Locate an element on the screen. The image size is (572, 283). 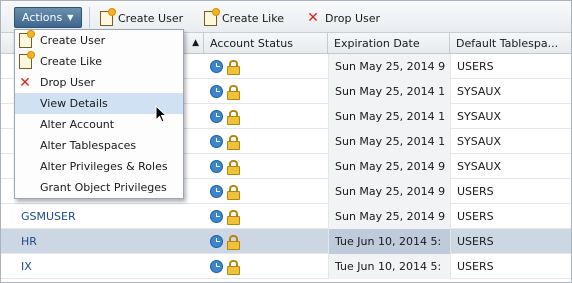
menu-item-alter-tablespaces: Alter Tablespaces is located at coordinates (99, 145).